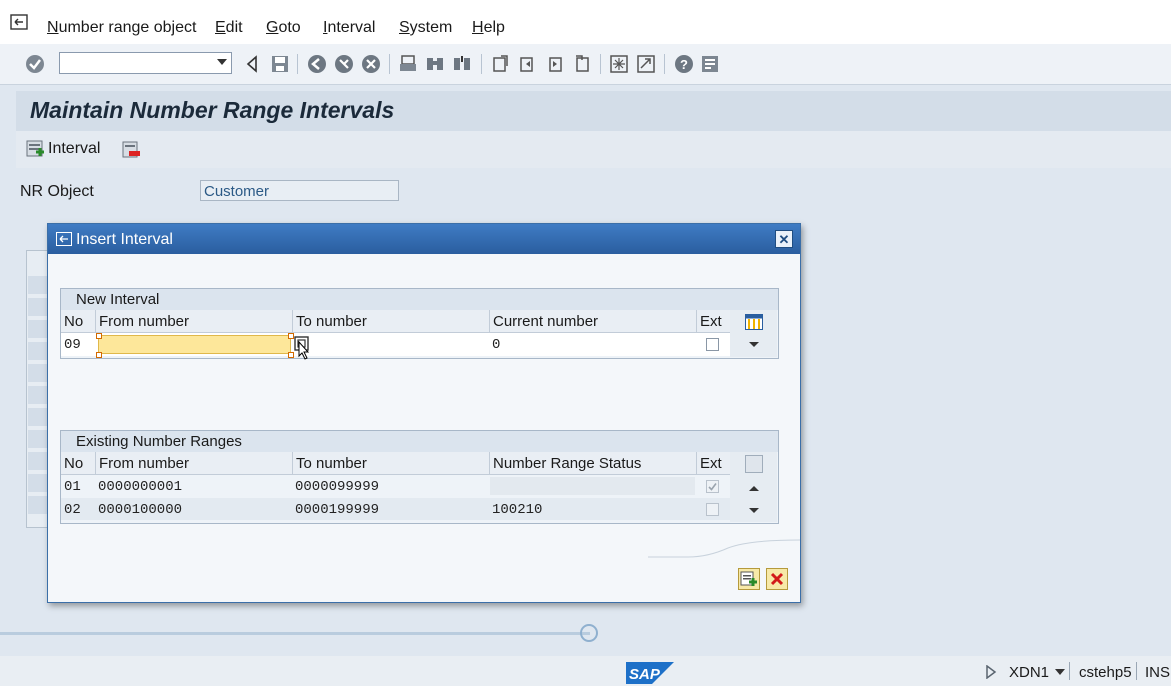  Describe the element at coordinates (424, 239) in the screenshot. I see `dialog-title-bar: Insert Interval ✕` at that location.